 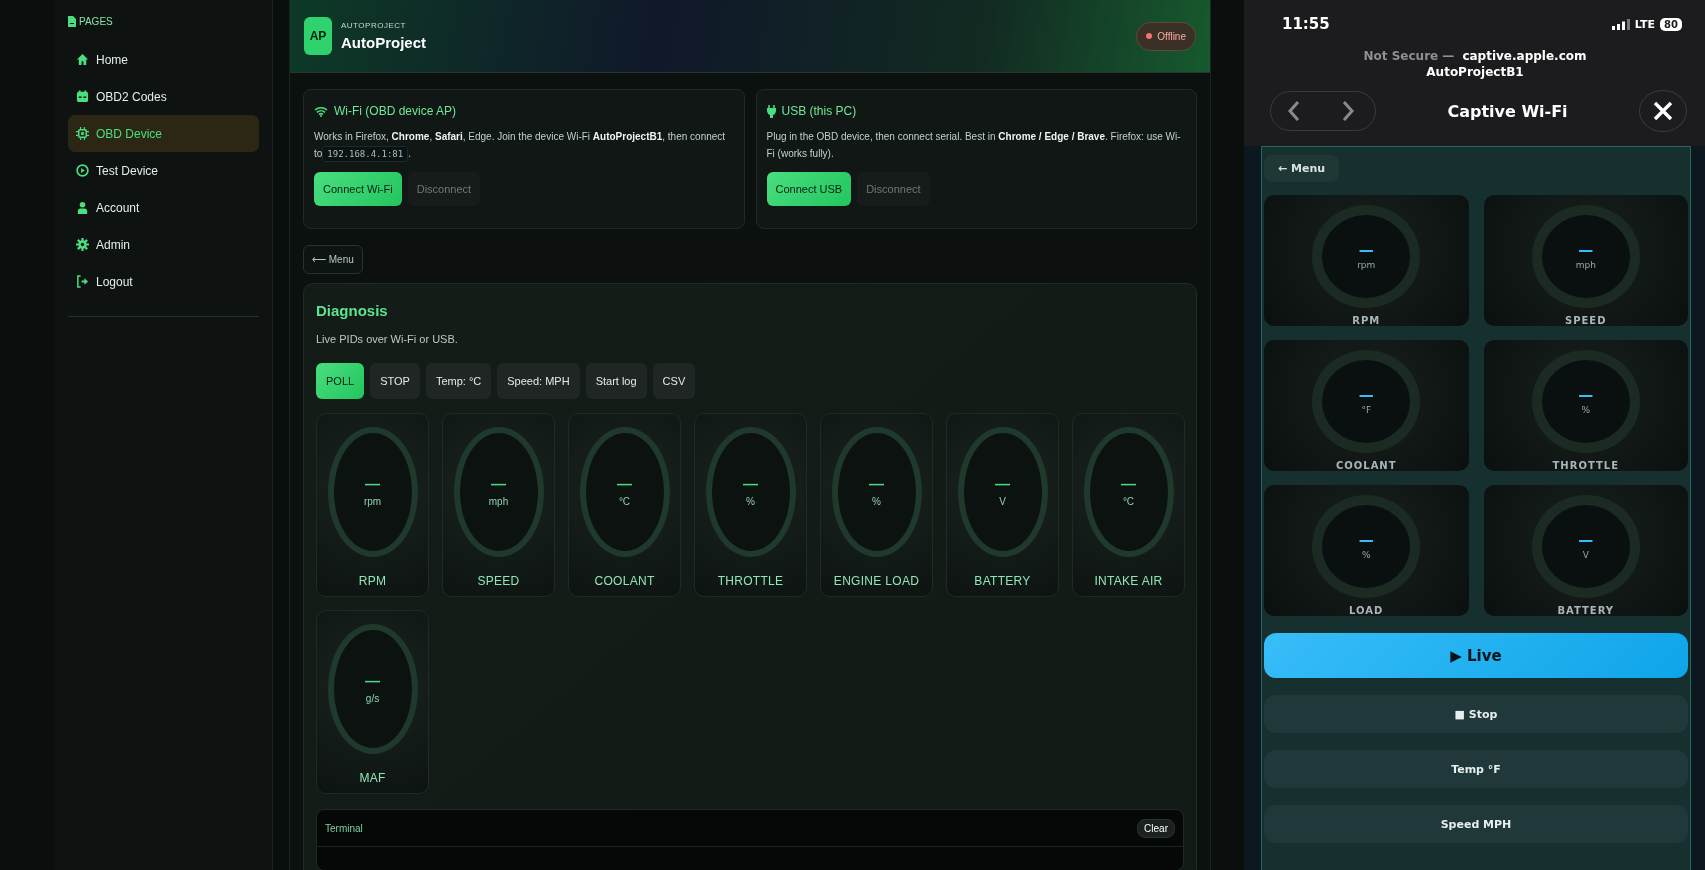 What do you see at coordinates (321, 111) in the screenshot?
I see `wifi-icon` at bounding box center [321, 111].